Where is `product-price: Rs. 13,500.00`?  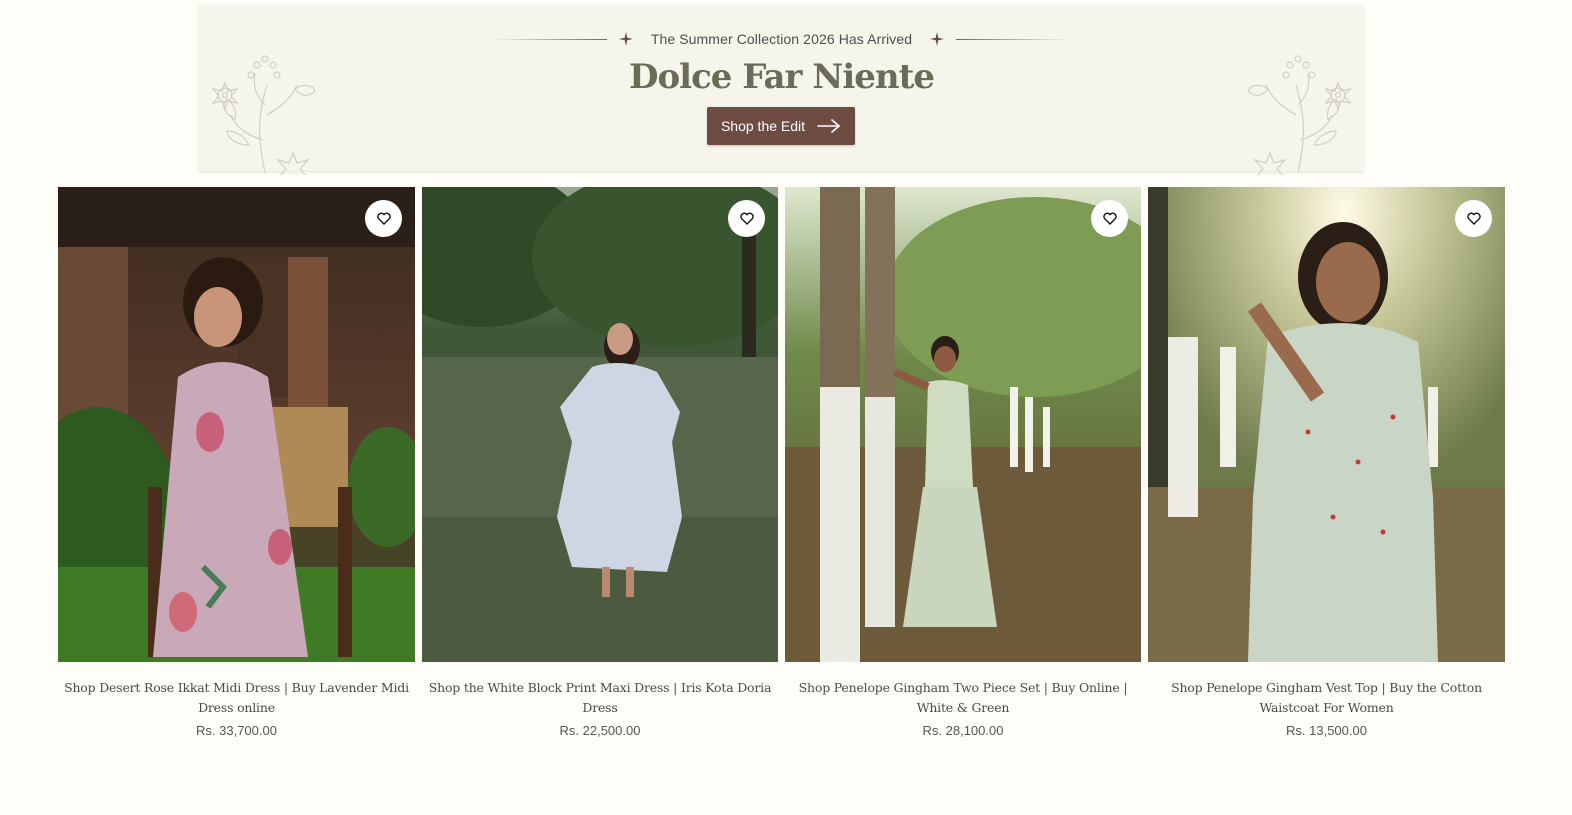
product-price: Rs. 13,500.00 is located at coordinates (1326, 730).